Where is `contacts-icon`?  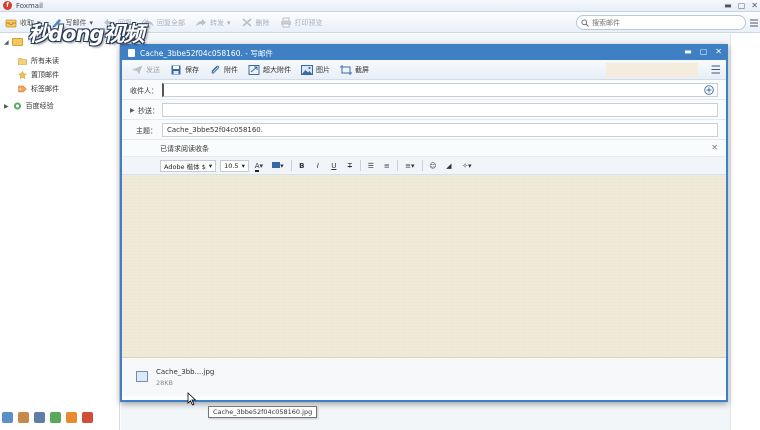 contacts-icon is located at coordinates (23, 417).